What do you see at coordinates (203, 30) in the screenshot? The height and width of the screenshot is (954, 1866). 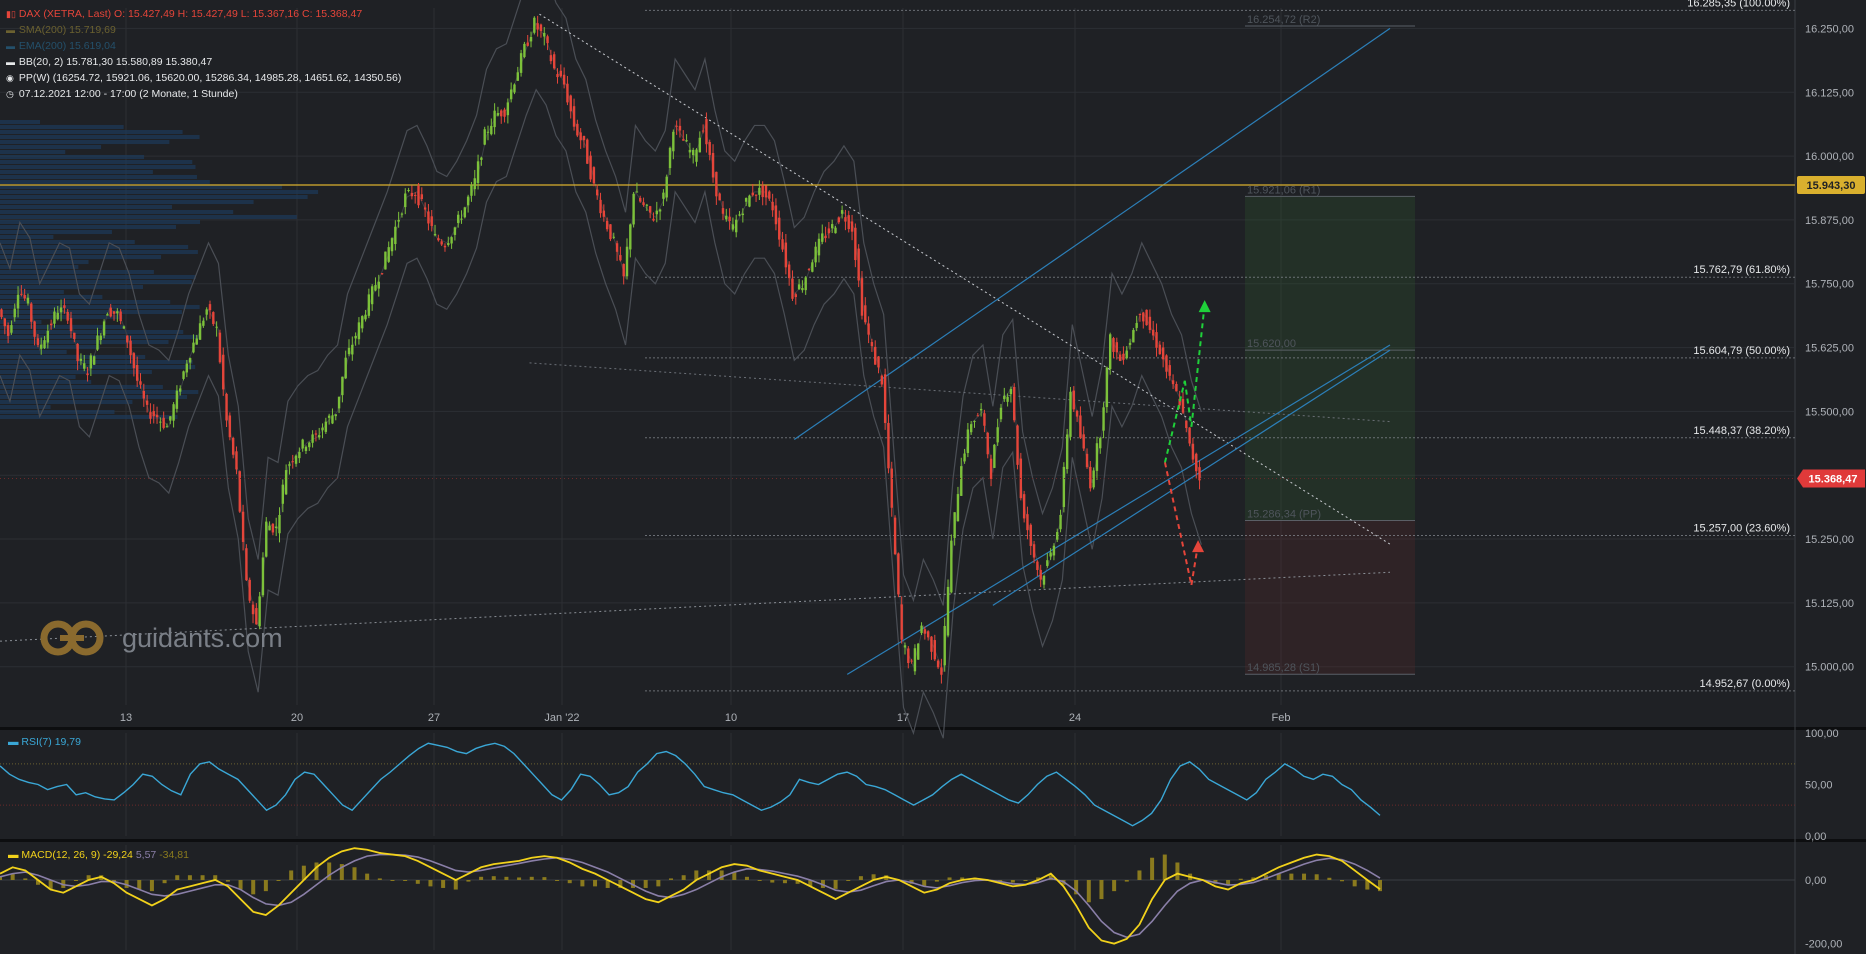 I see `legend-sma: ▬ SMA(200) 15.719,69` at bounding box center [203, 30].